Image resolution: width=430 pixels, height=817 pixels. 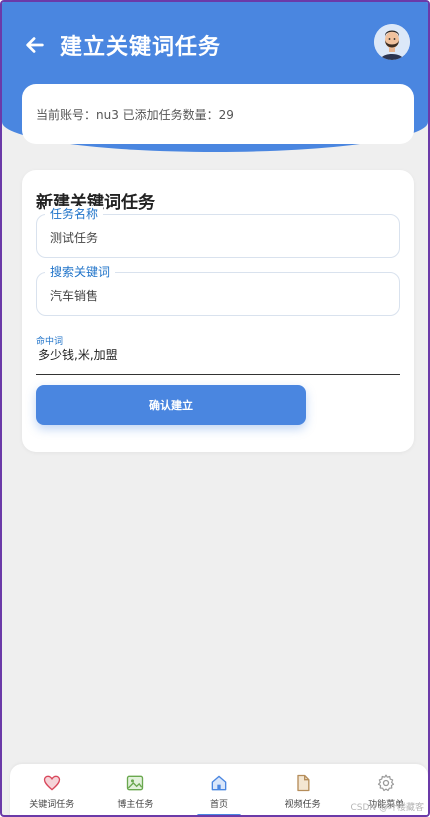 I want to click on search-keyword-label: 搜索关键词, so click(x=80, y=272).